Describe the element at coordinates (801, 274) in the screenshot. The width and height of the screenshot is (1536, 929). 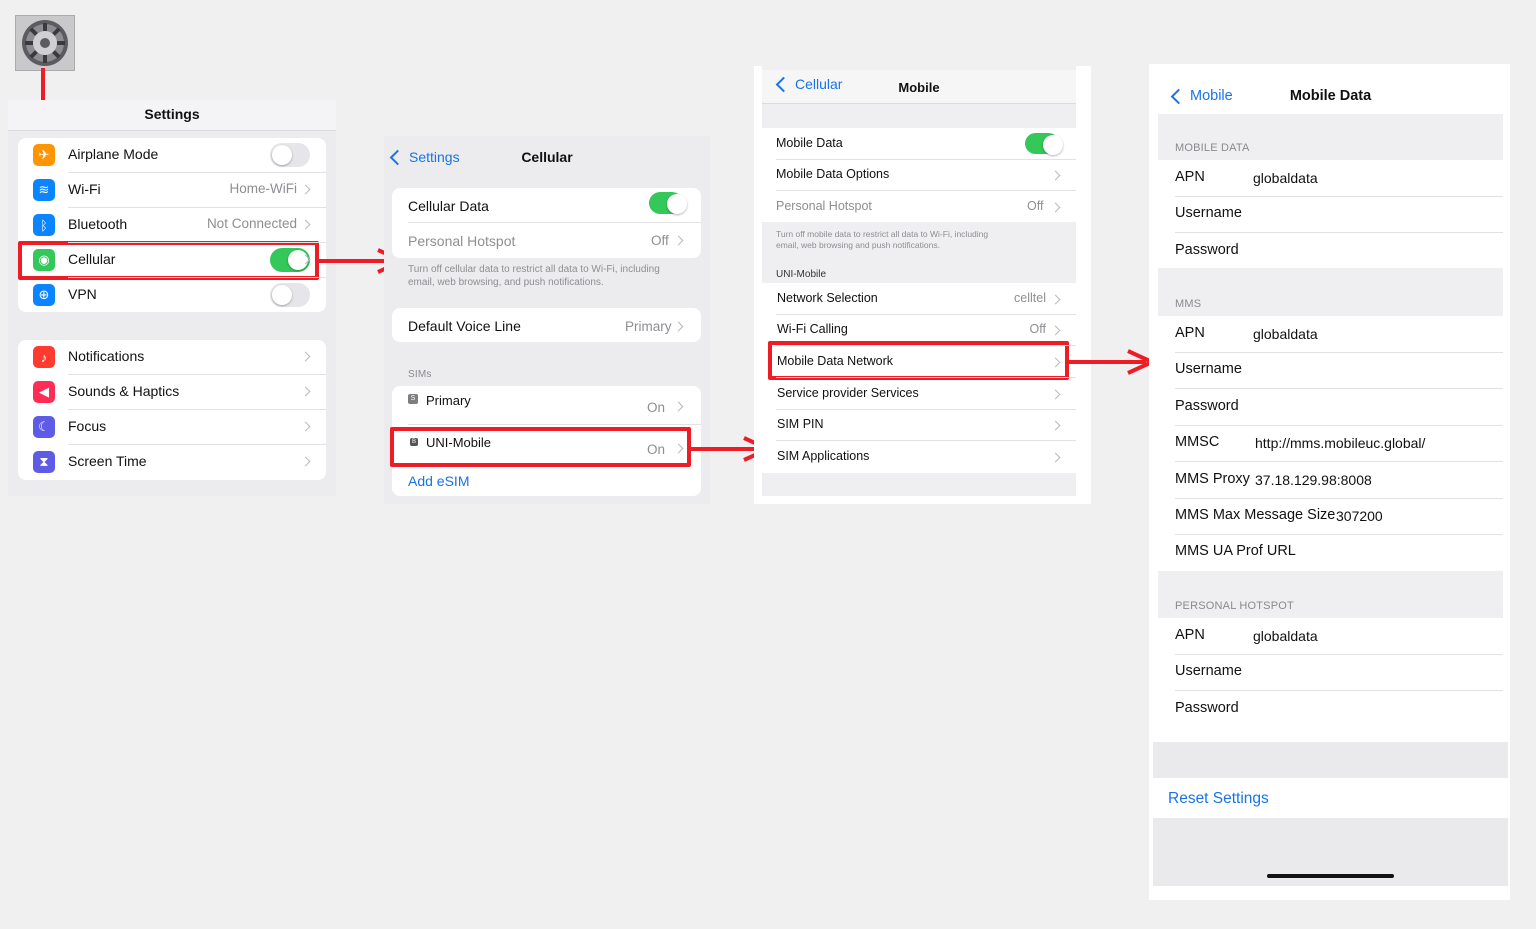
I see `uni-mobile-section-header: UNI-Mobile` at that location.